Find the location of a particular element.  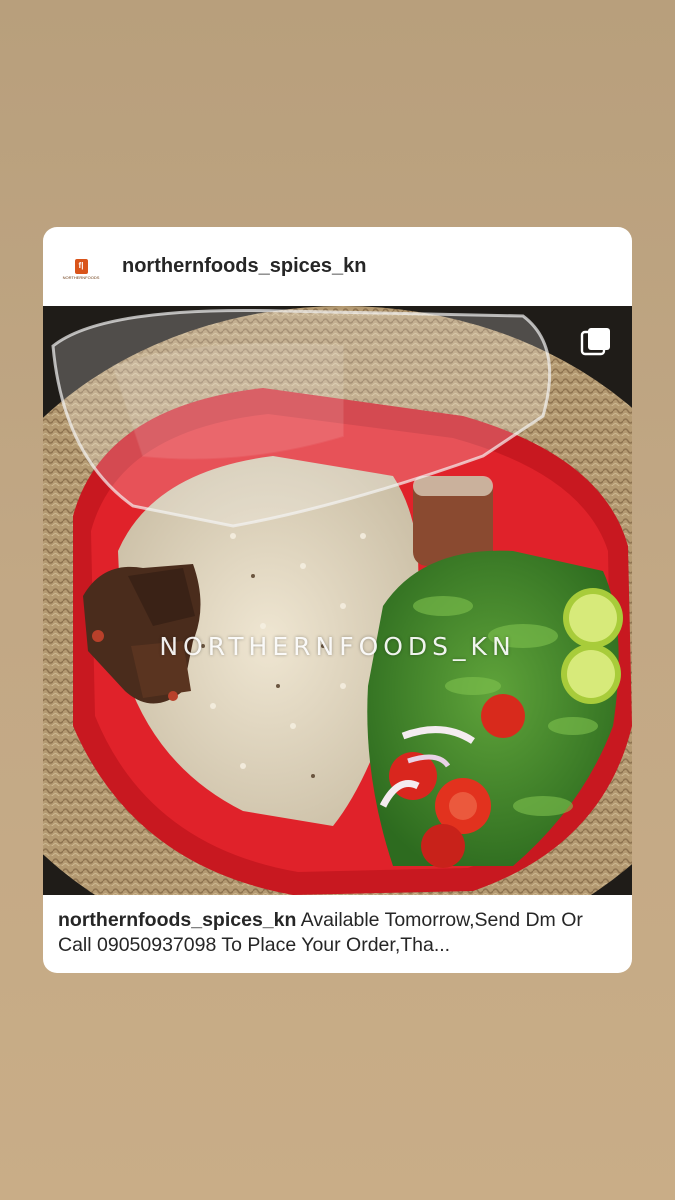

avatar: f| NORTHERNFOODS is located at coordinates (81, 269).